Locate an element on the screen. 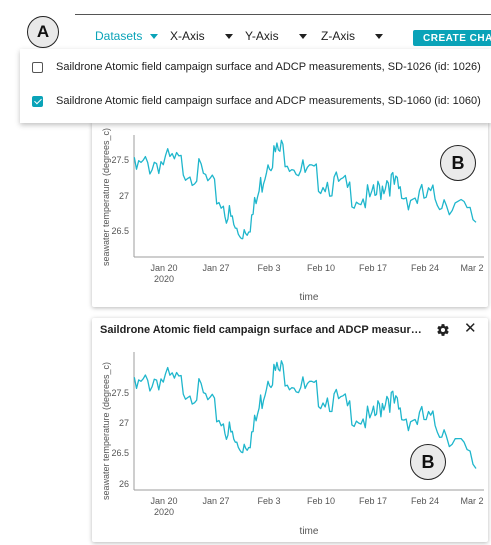 The width and height of the screenshot is (491, 545). series-line-sd1060 is located at coordinates (305, 189).